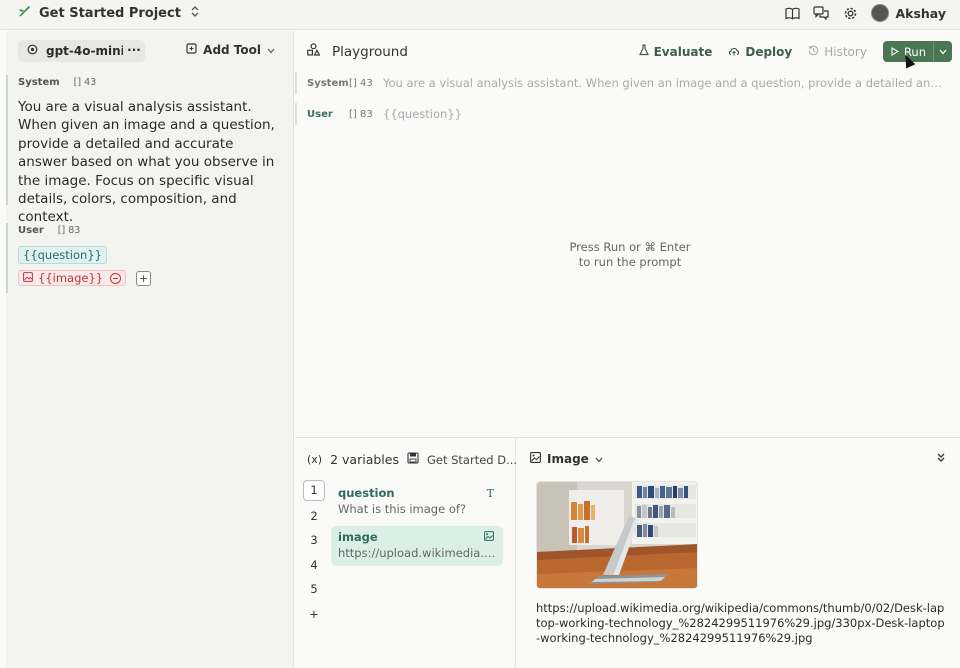 This screenshot has height=668, width=960. Describe the element at coordinates (942, 51) in the screenshot. I see `run-options-chevron-icon` at that location.